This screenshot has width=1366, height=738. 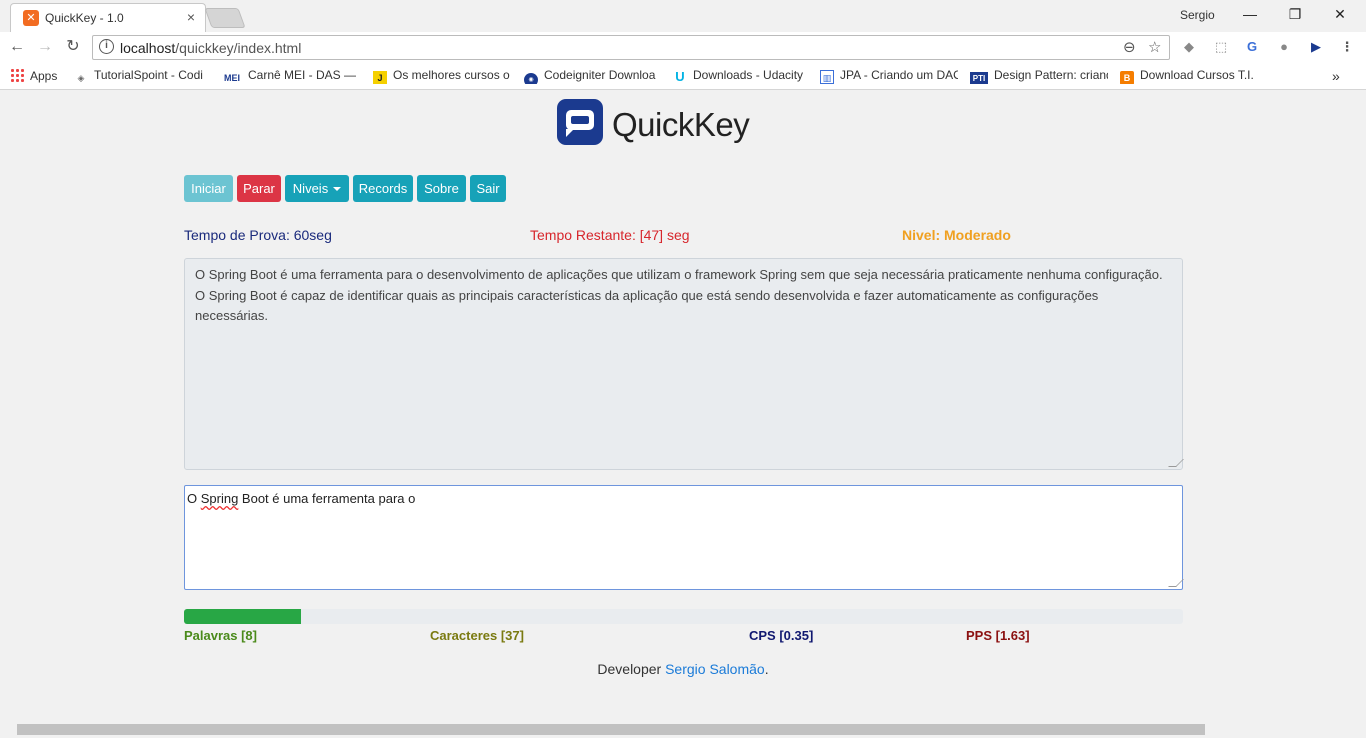 What do you see at coordinates (743, 76) in the screenshot?
I see `bookmark-udacity: U Downloads - Udacity` at bounding box center [743, 76].